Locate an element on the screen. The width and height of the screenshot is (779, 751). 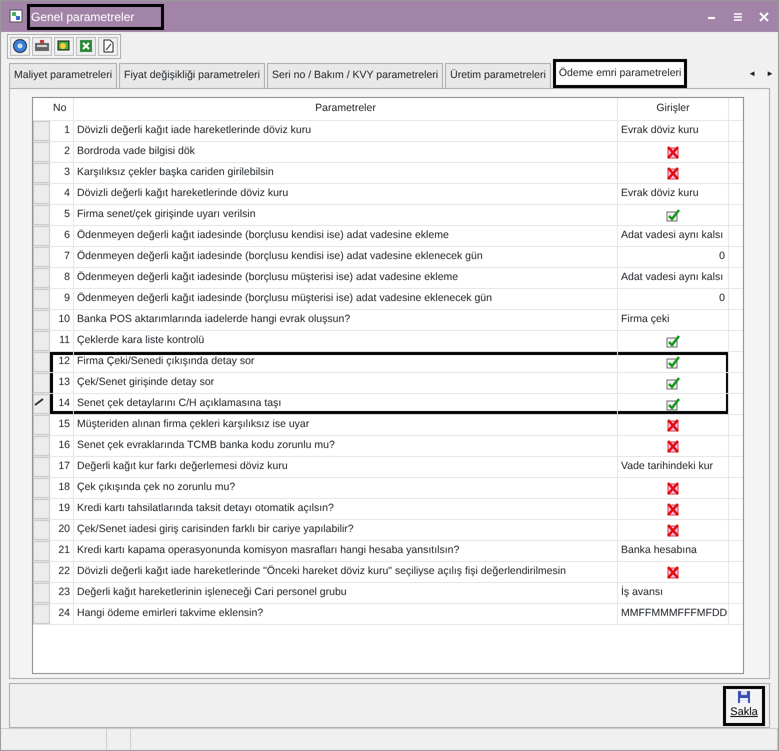
save-button: Sakla is located at coordinates (744, 706).